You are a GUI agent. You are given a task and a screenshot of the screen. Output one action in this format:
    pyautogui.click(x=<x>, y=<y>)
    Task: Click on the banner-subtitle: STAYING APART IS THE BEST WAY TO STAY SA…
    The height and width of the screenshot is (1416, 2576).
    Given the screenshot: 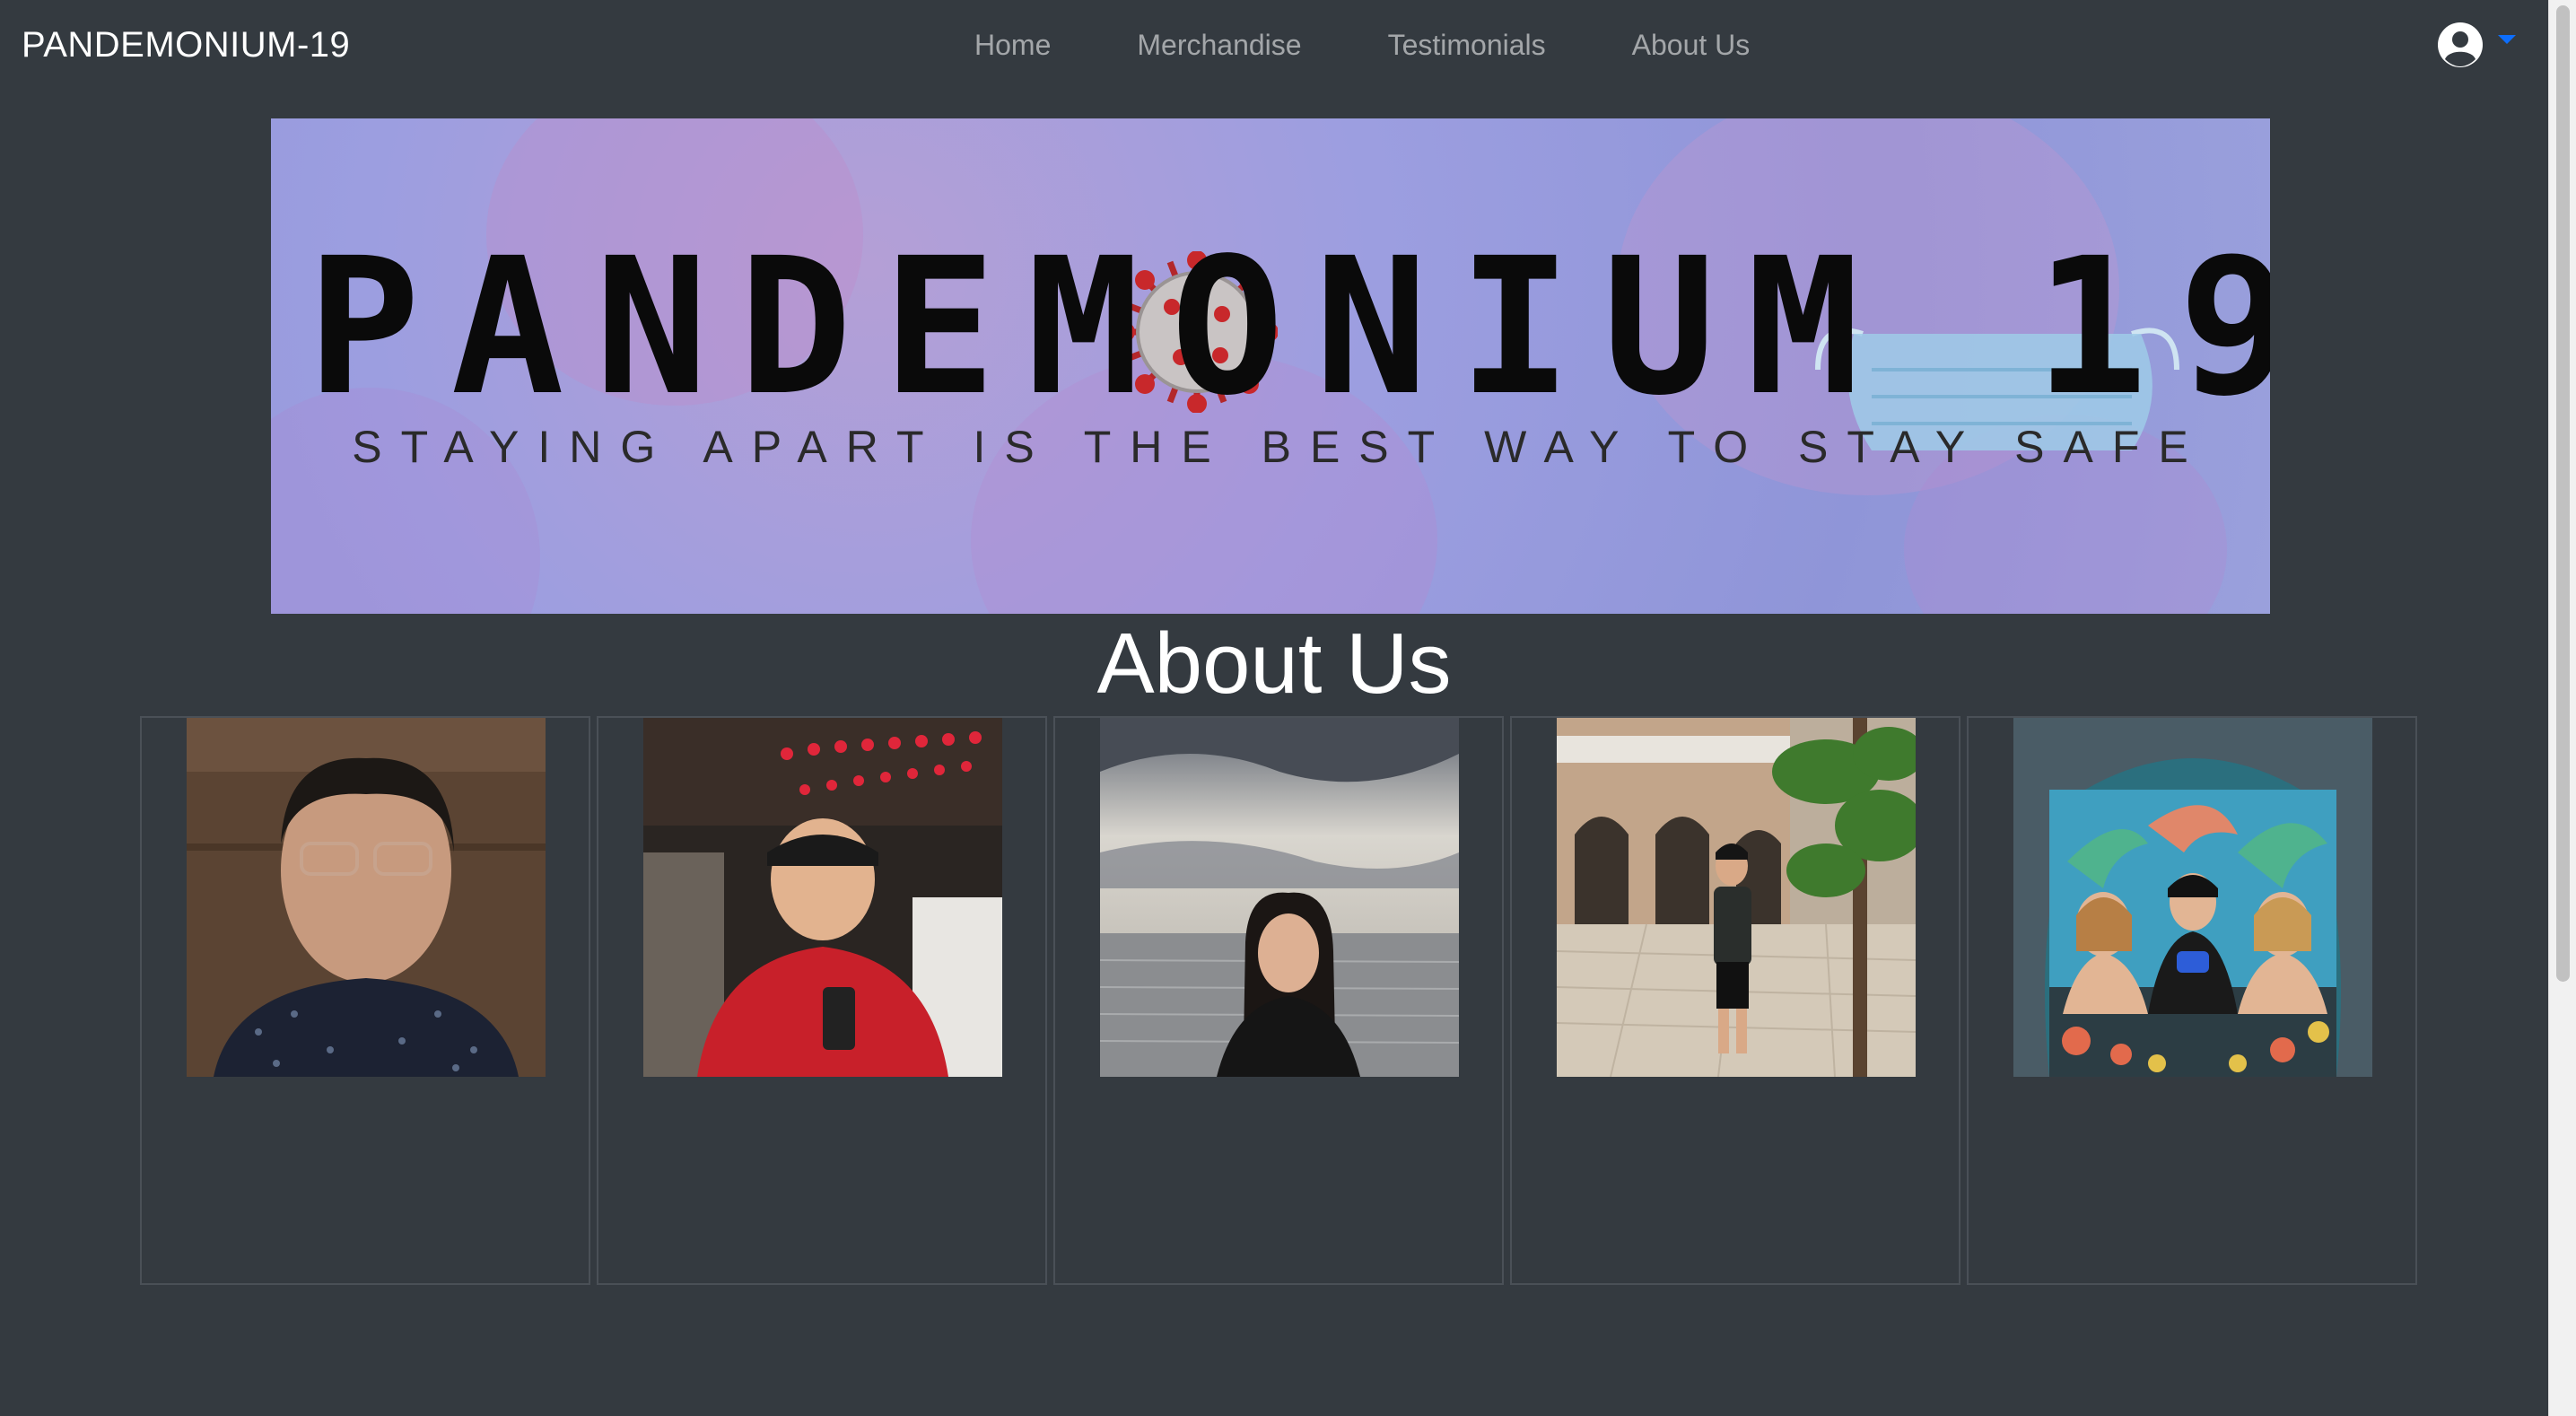 What is the action you would take?
    pyautogui.click(x=1280, y=447)
    